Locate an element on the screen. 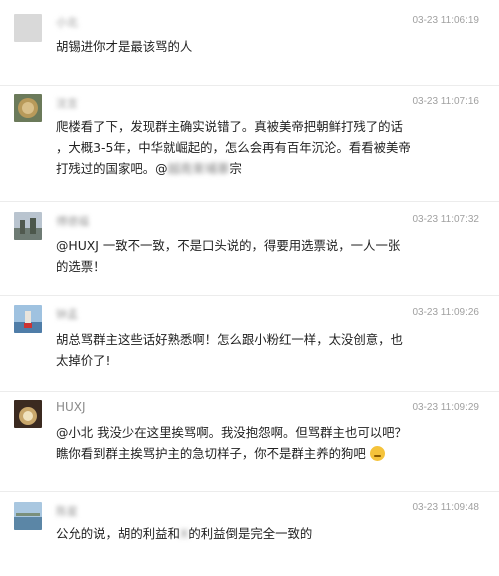 This screenshot has height=576, width=499. comment-item: 陈星 03-23 11:09:48 公允的说，胡的利益和X的利益倒是完全一致的 is located at coordinates (249, 534).